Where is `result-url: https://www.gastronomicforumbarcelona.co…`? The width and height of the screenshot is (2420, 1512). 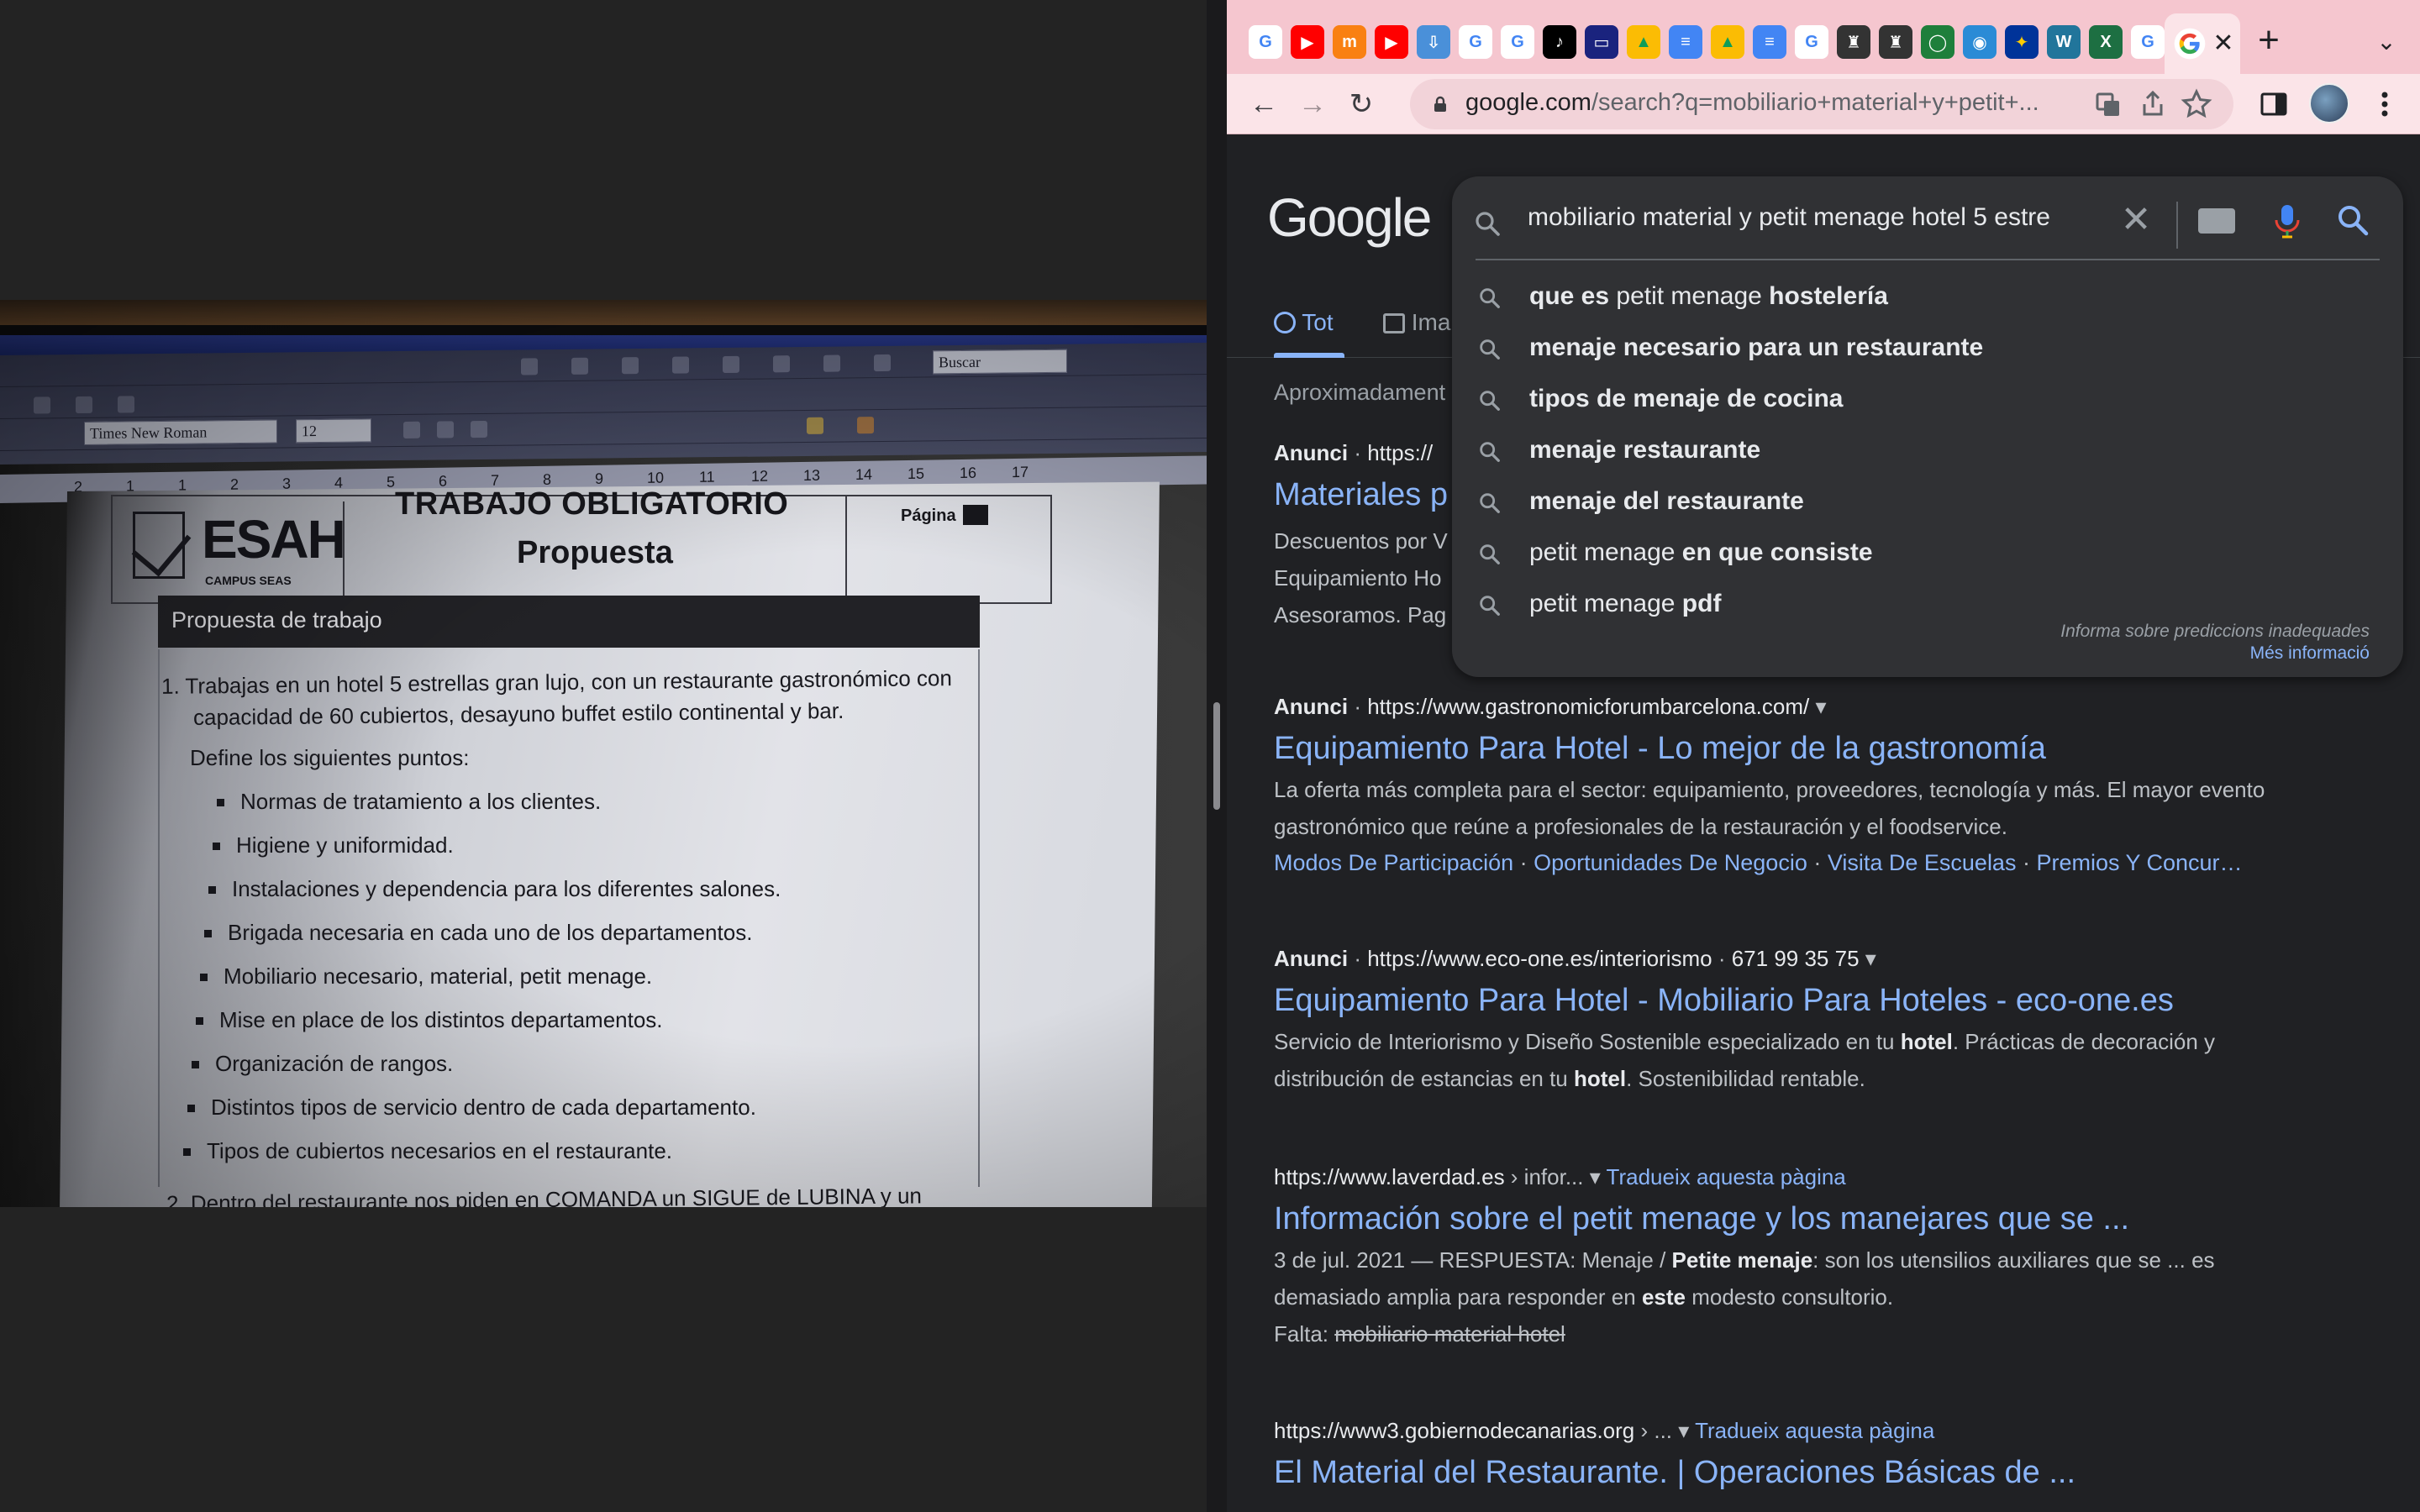 result-url: https://www.gastronomicforumbarcelona.co… is located at coordinates (1588, 706).